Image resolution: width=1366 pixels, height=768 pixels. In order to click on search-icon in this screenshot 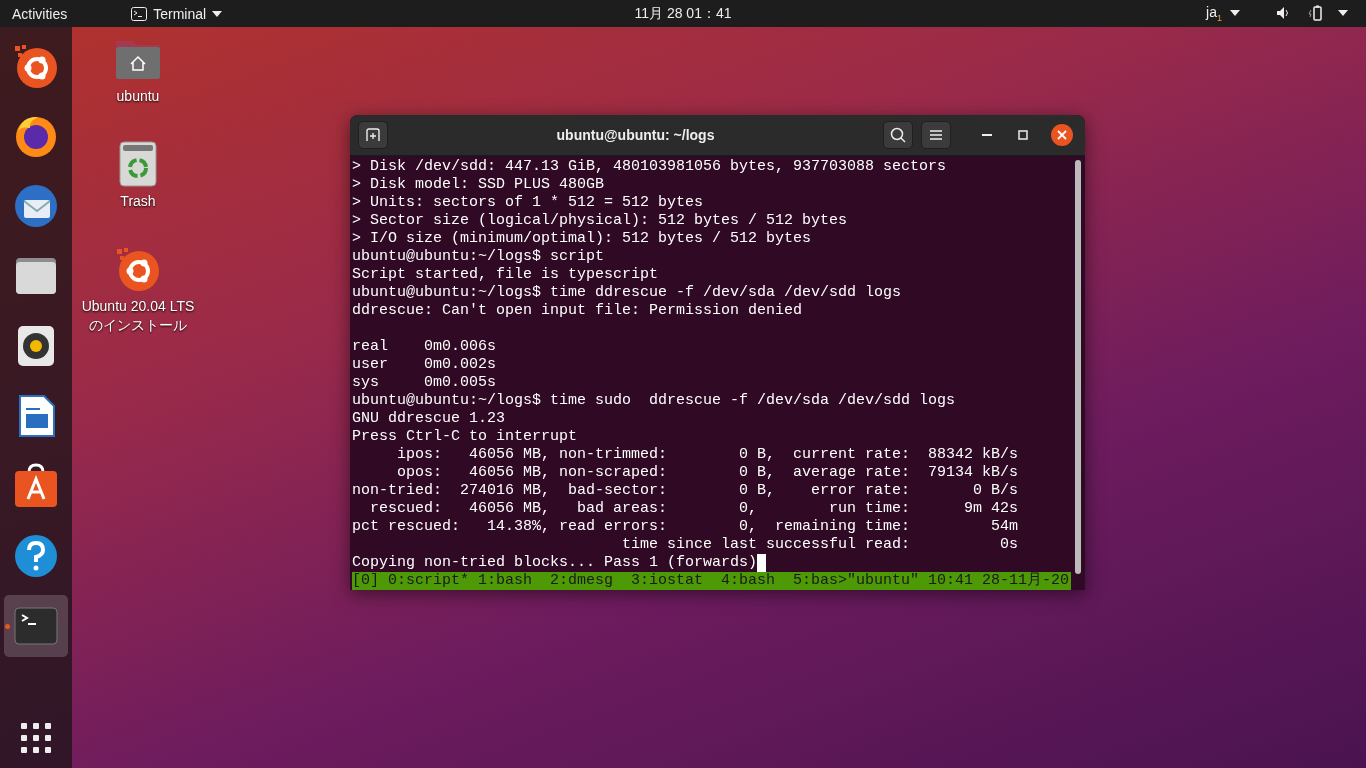, I will do `click(898, 135)`.